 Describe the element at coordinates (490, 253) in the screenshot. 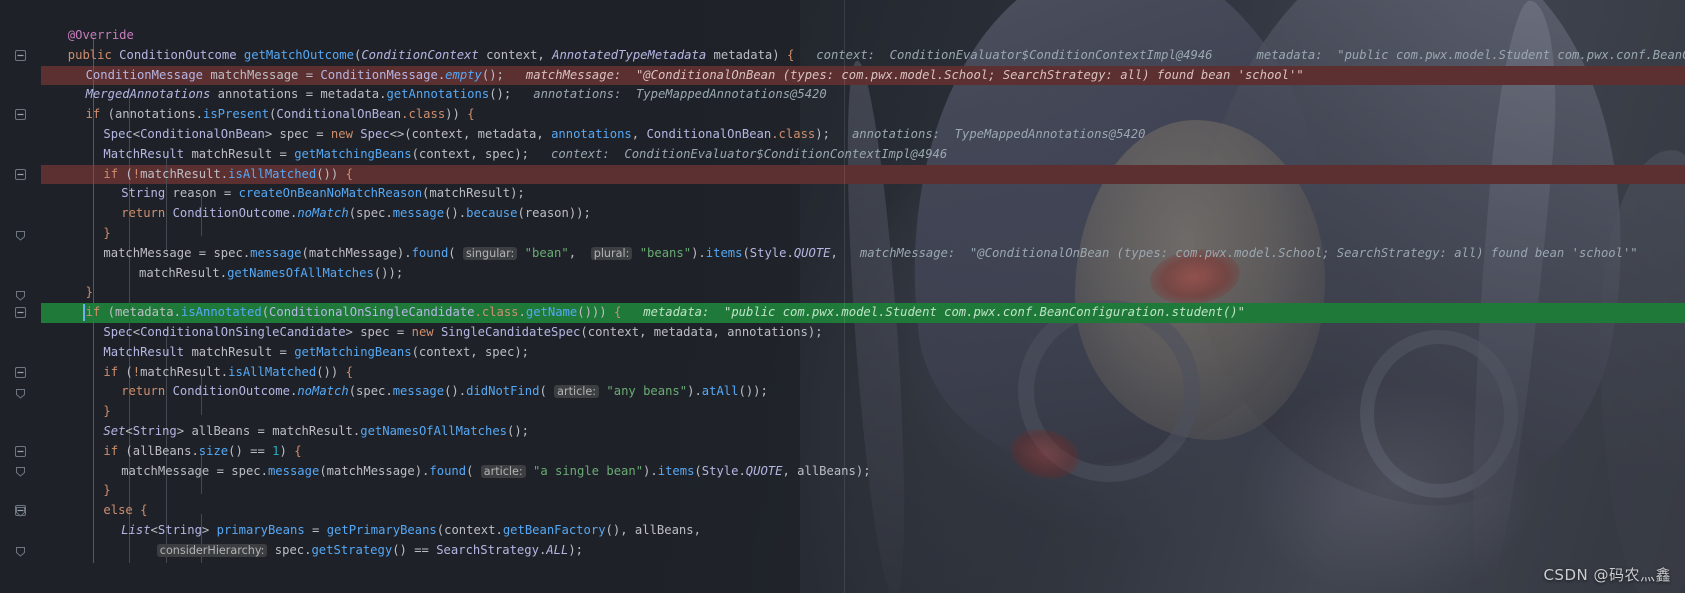

I see `parameter-hint-chip: singular:` at that location.